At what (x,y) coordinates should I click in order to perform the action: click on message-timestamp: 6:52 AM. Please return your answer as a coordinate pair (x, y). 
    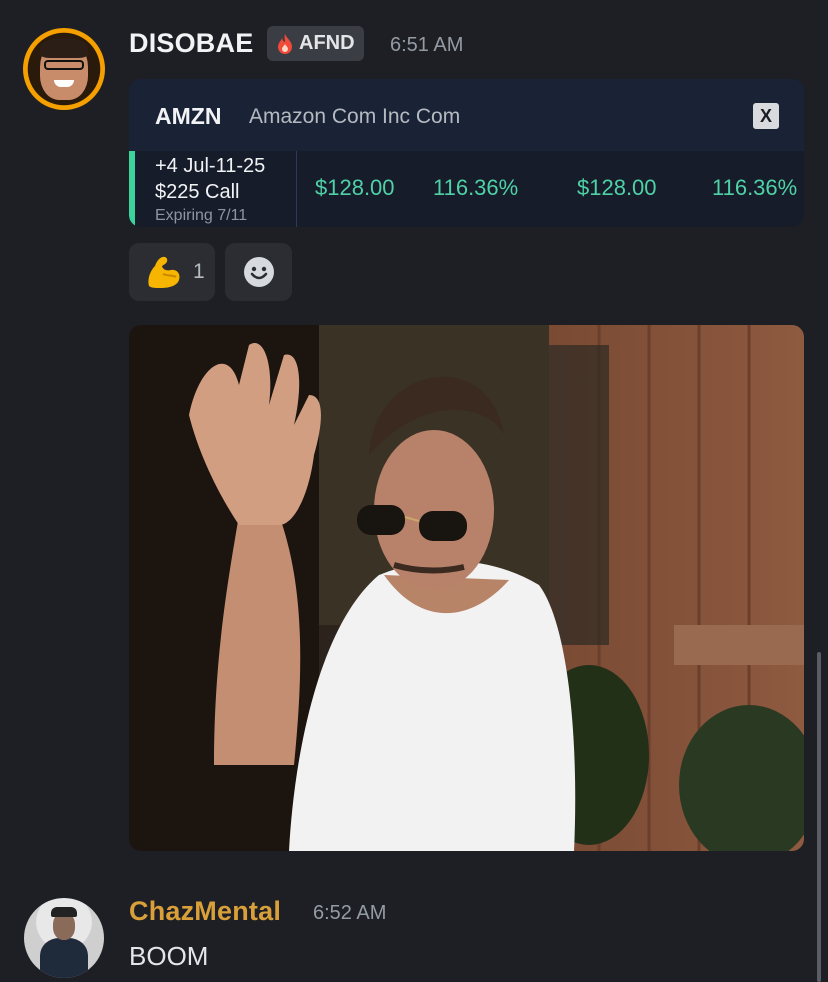
    Looking at the image, I should click on (350, 913).